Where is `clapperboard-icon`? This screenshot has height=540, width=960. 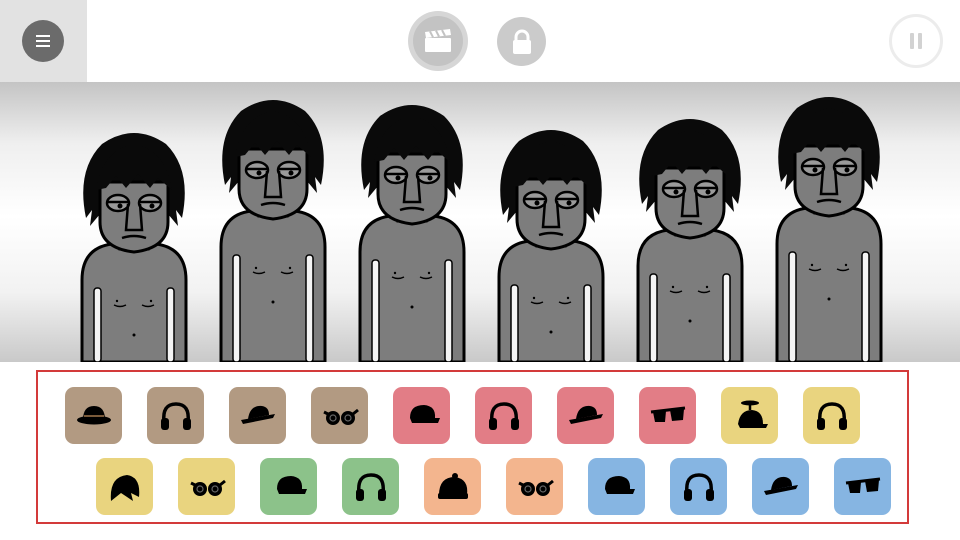
clapperboard-icon is located at coordinates (438, 40).